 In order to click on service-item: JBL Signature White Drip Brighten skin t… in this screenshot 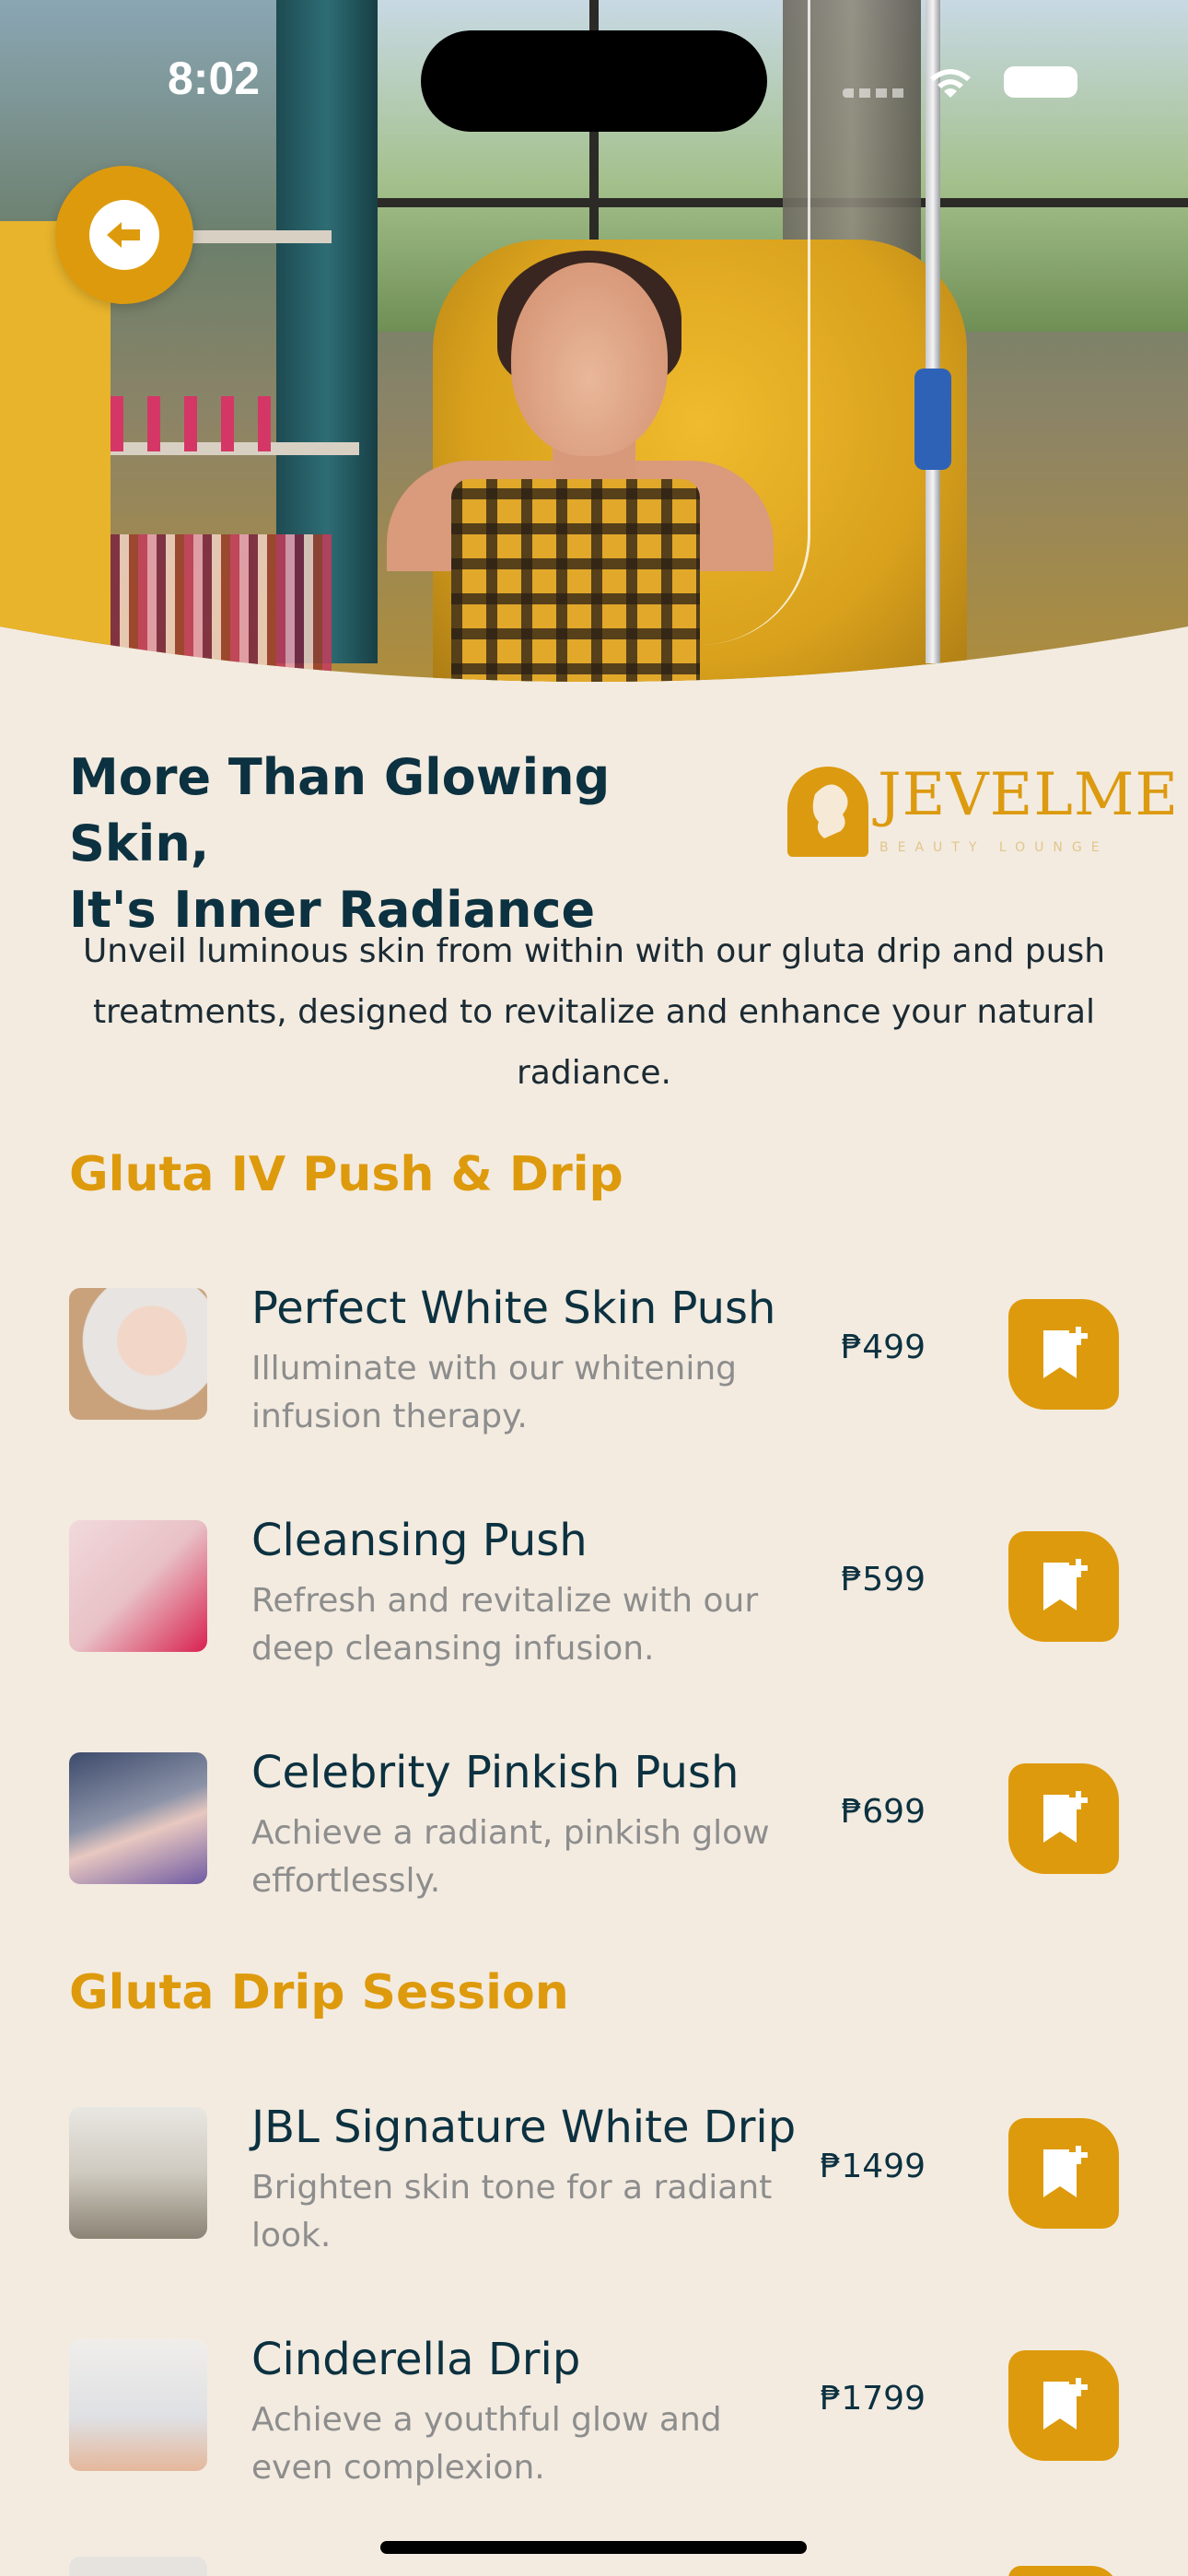, I will do `click(594, 2178)`.